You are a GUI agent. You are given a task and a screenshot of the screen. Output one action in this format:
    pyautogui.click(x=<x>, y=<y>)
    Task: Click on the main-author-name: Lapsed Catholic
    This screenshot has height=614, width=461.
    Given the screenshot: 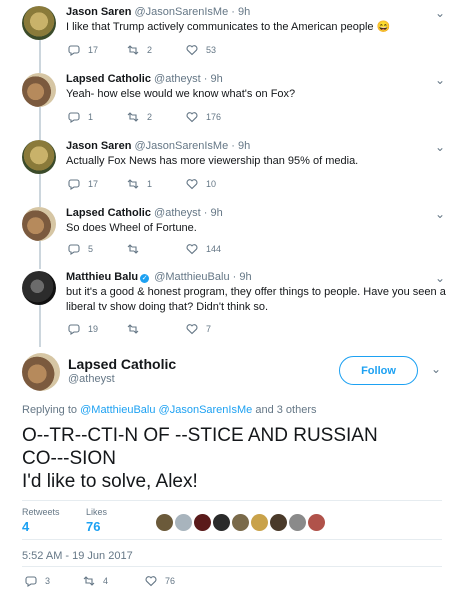 What is the action you would take?
    pyautogui.click(x=122, y=364)
    